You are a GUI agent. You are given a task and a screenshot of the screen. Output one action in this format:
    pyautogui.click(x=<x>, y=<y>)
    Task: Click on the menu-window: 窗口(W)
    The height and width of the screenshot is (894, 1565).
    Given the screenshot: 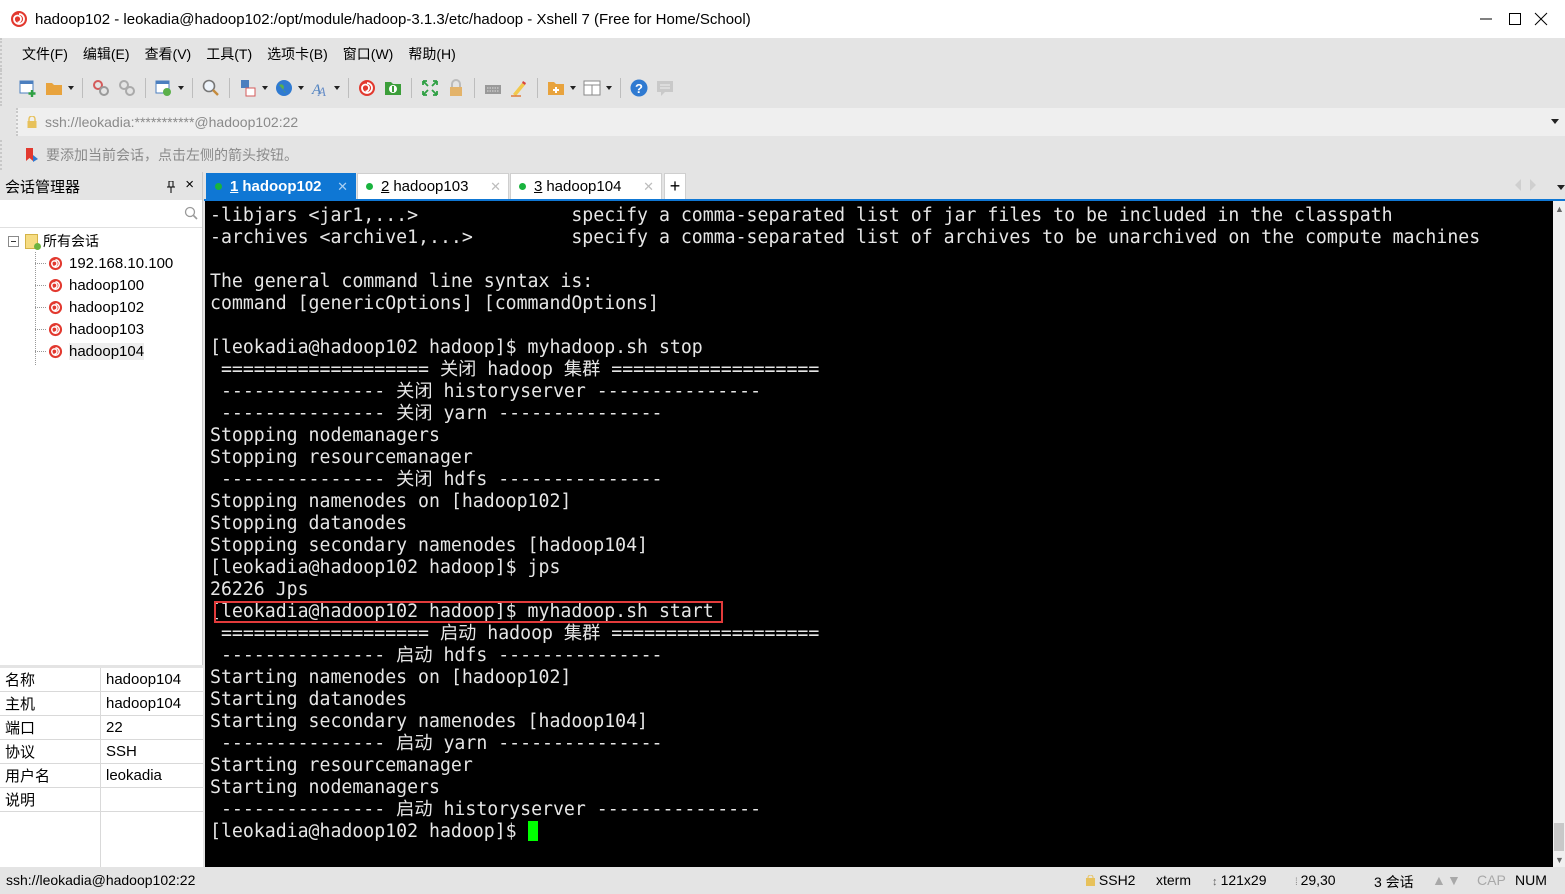 What is the action you would take?
    pyautogui.click(x=368, y=54)
    